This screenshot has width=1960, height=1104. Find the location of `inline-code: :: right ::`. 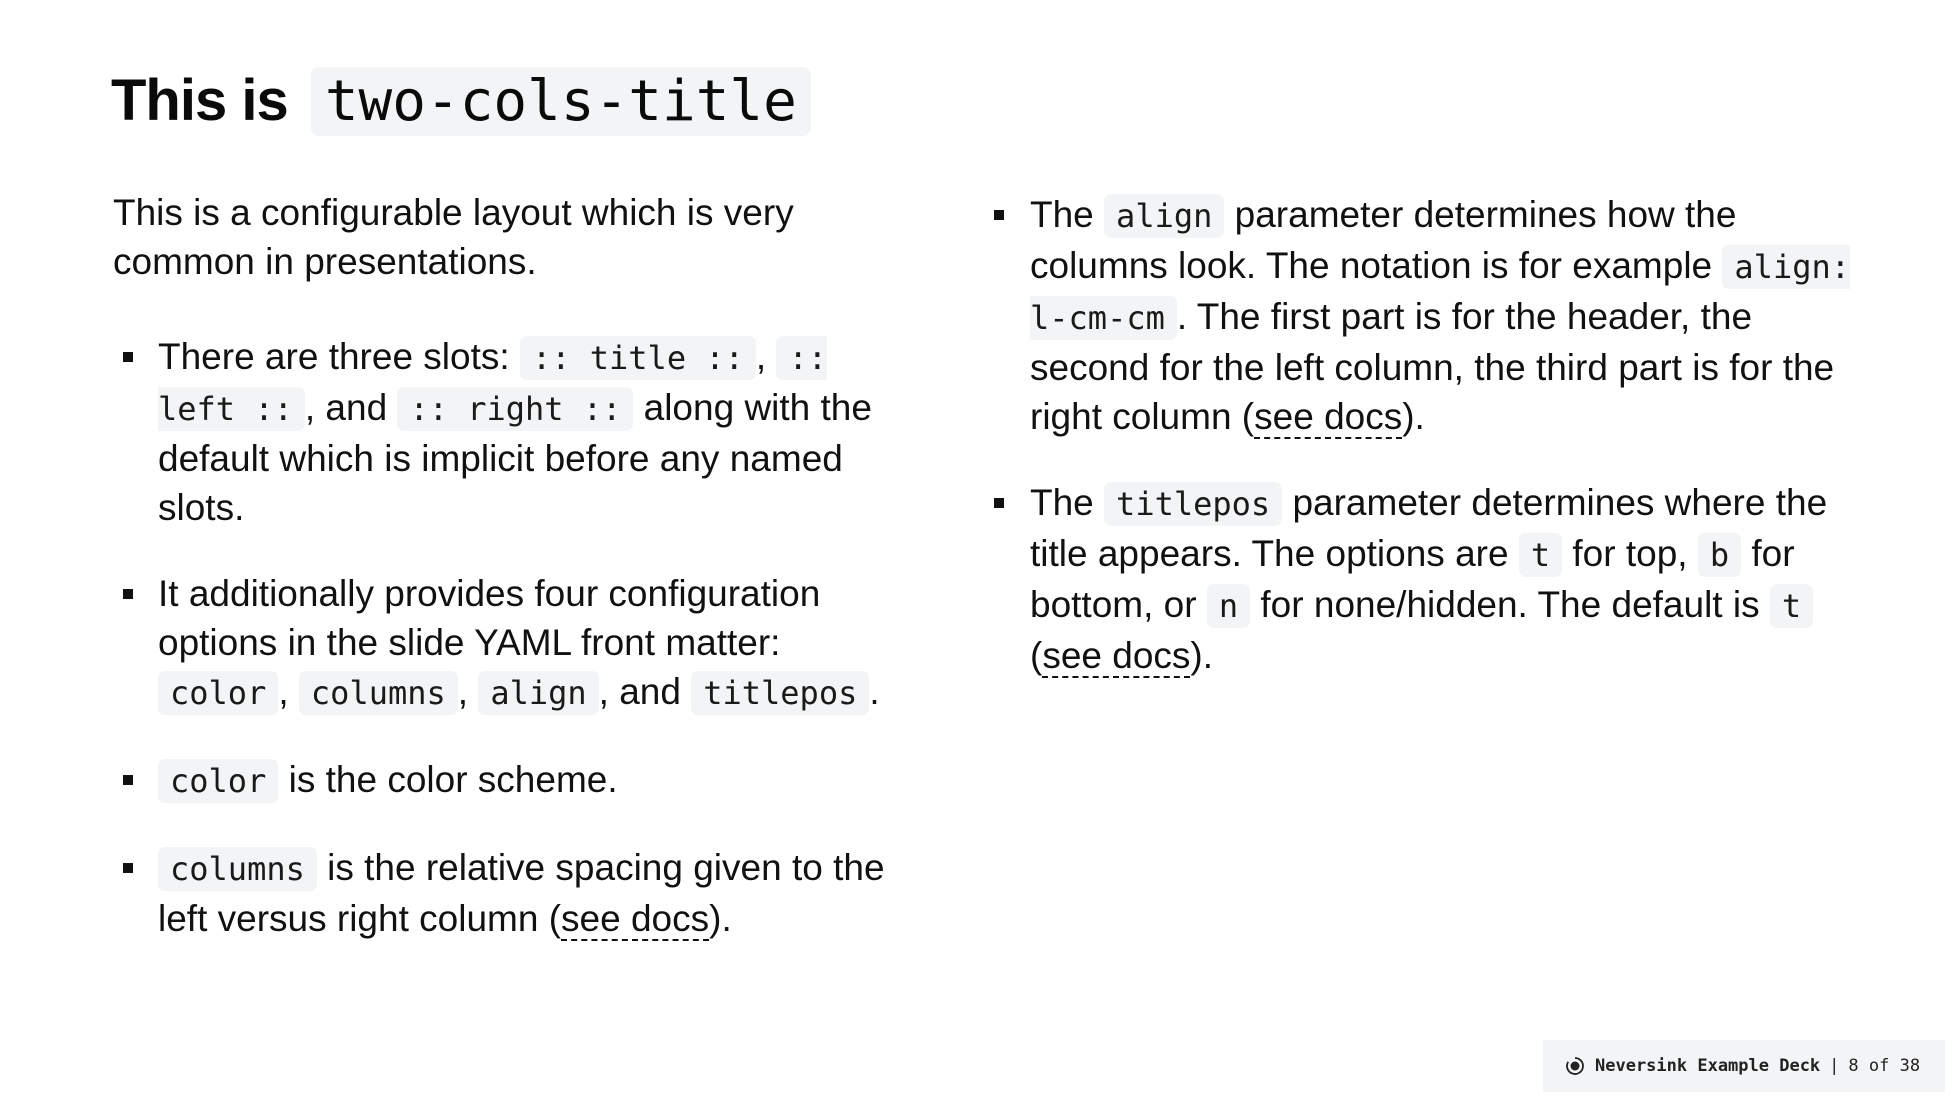

inline-code: :: right :: is located at coordinates (515, 409).